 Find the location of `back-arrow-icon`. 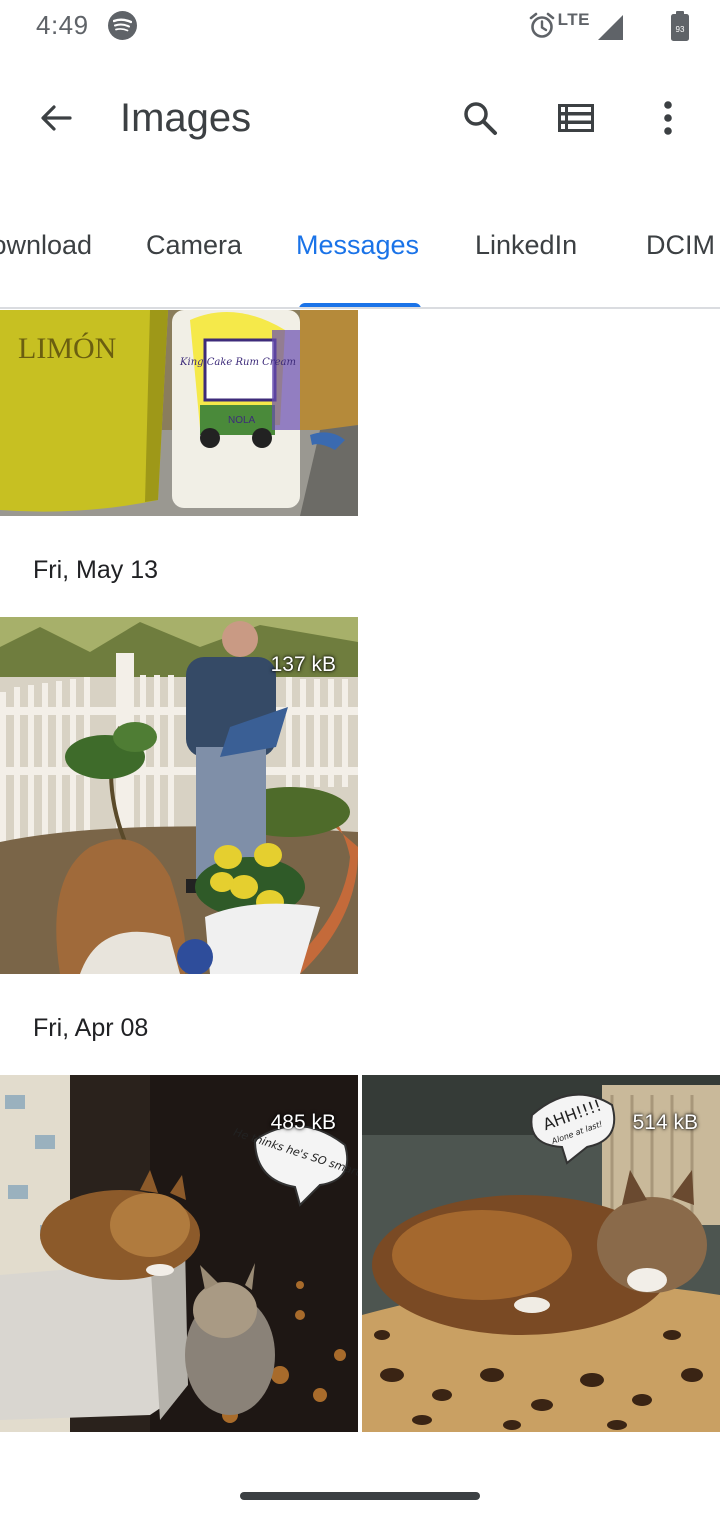

back-arrow-icon is located at coordinates (56, 118).